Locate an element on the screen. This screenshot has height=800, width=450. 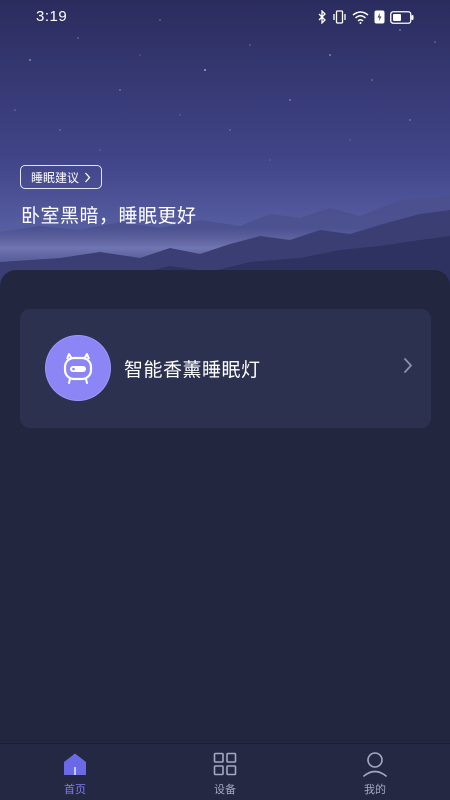
vibrate-icon is located at coordinates (339, 17).